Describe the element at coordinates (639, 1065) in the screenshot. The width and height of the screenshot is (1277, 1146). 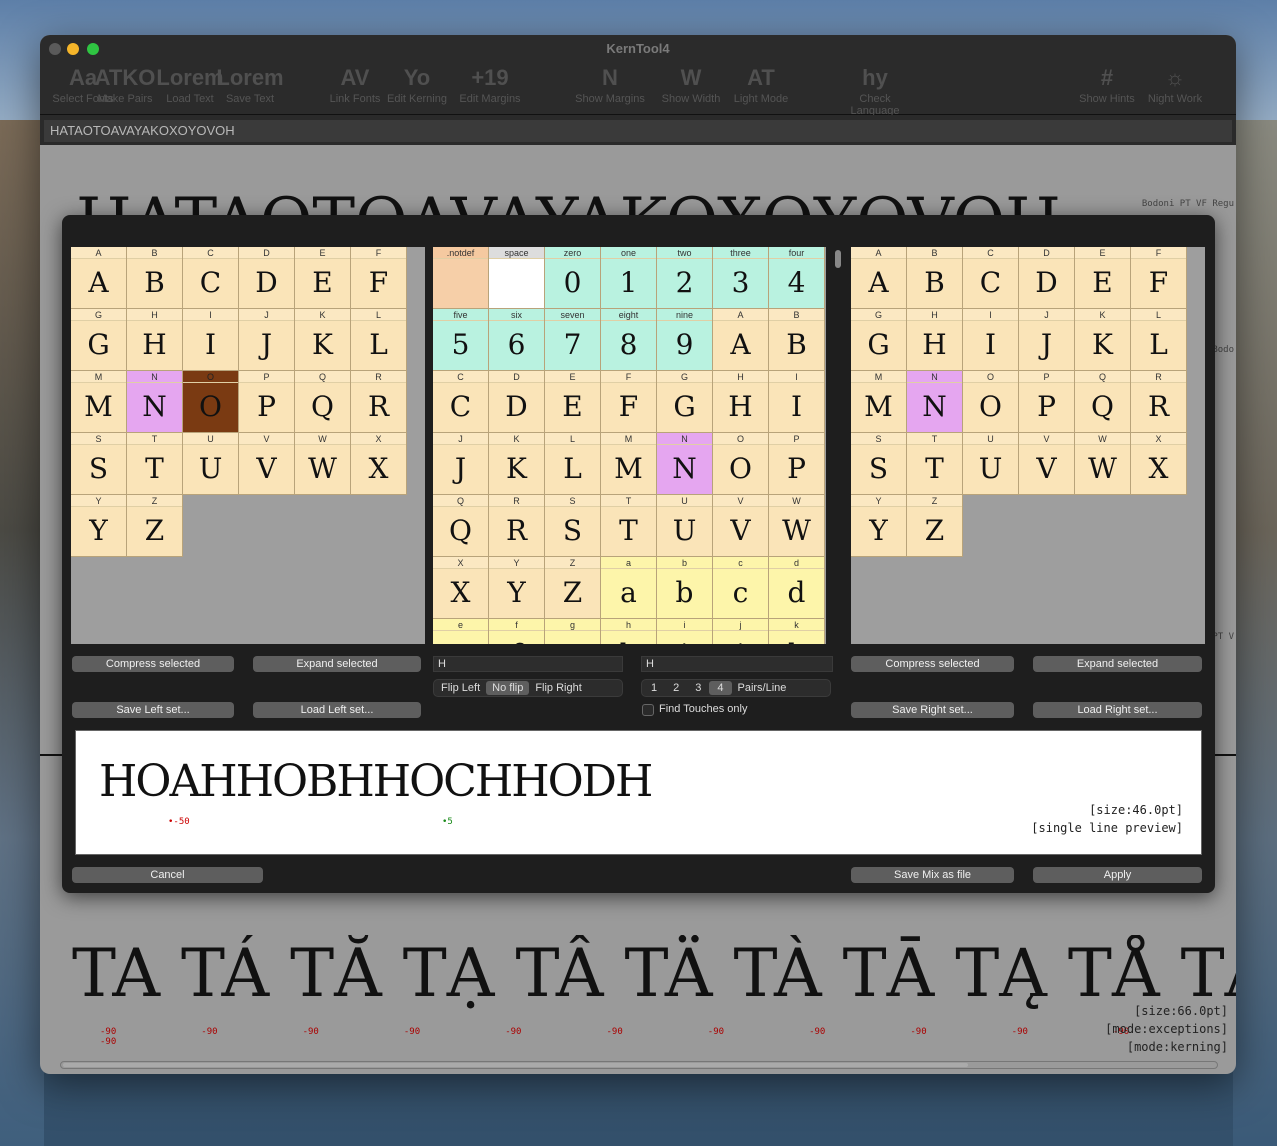
I see `horizontal-scrollbar` at that location.